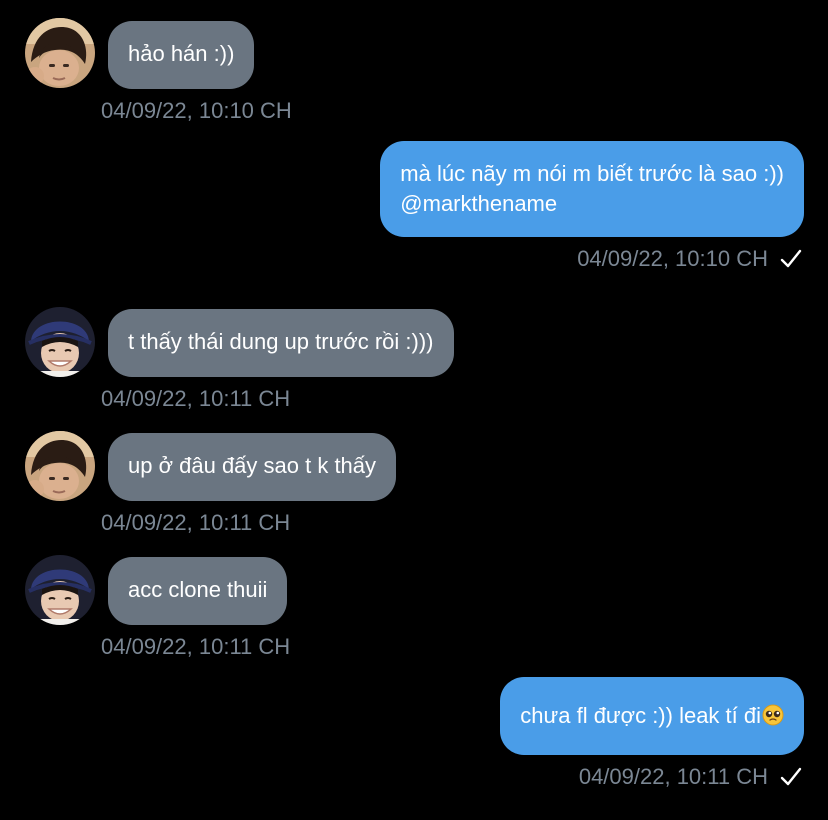 The image size is (828, 820). Describe the element at coordinates (640, 715) in the screenshot. I see `message-text: chưa fl được :)) leak tí đi` at that location.